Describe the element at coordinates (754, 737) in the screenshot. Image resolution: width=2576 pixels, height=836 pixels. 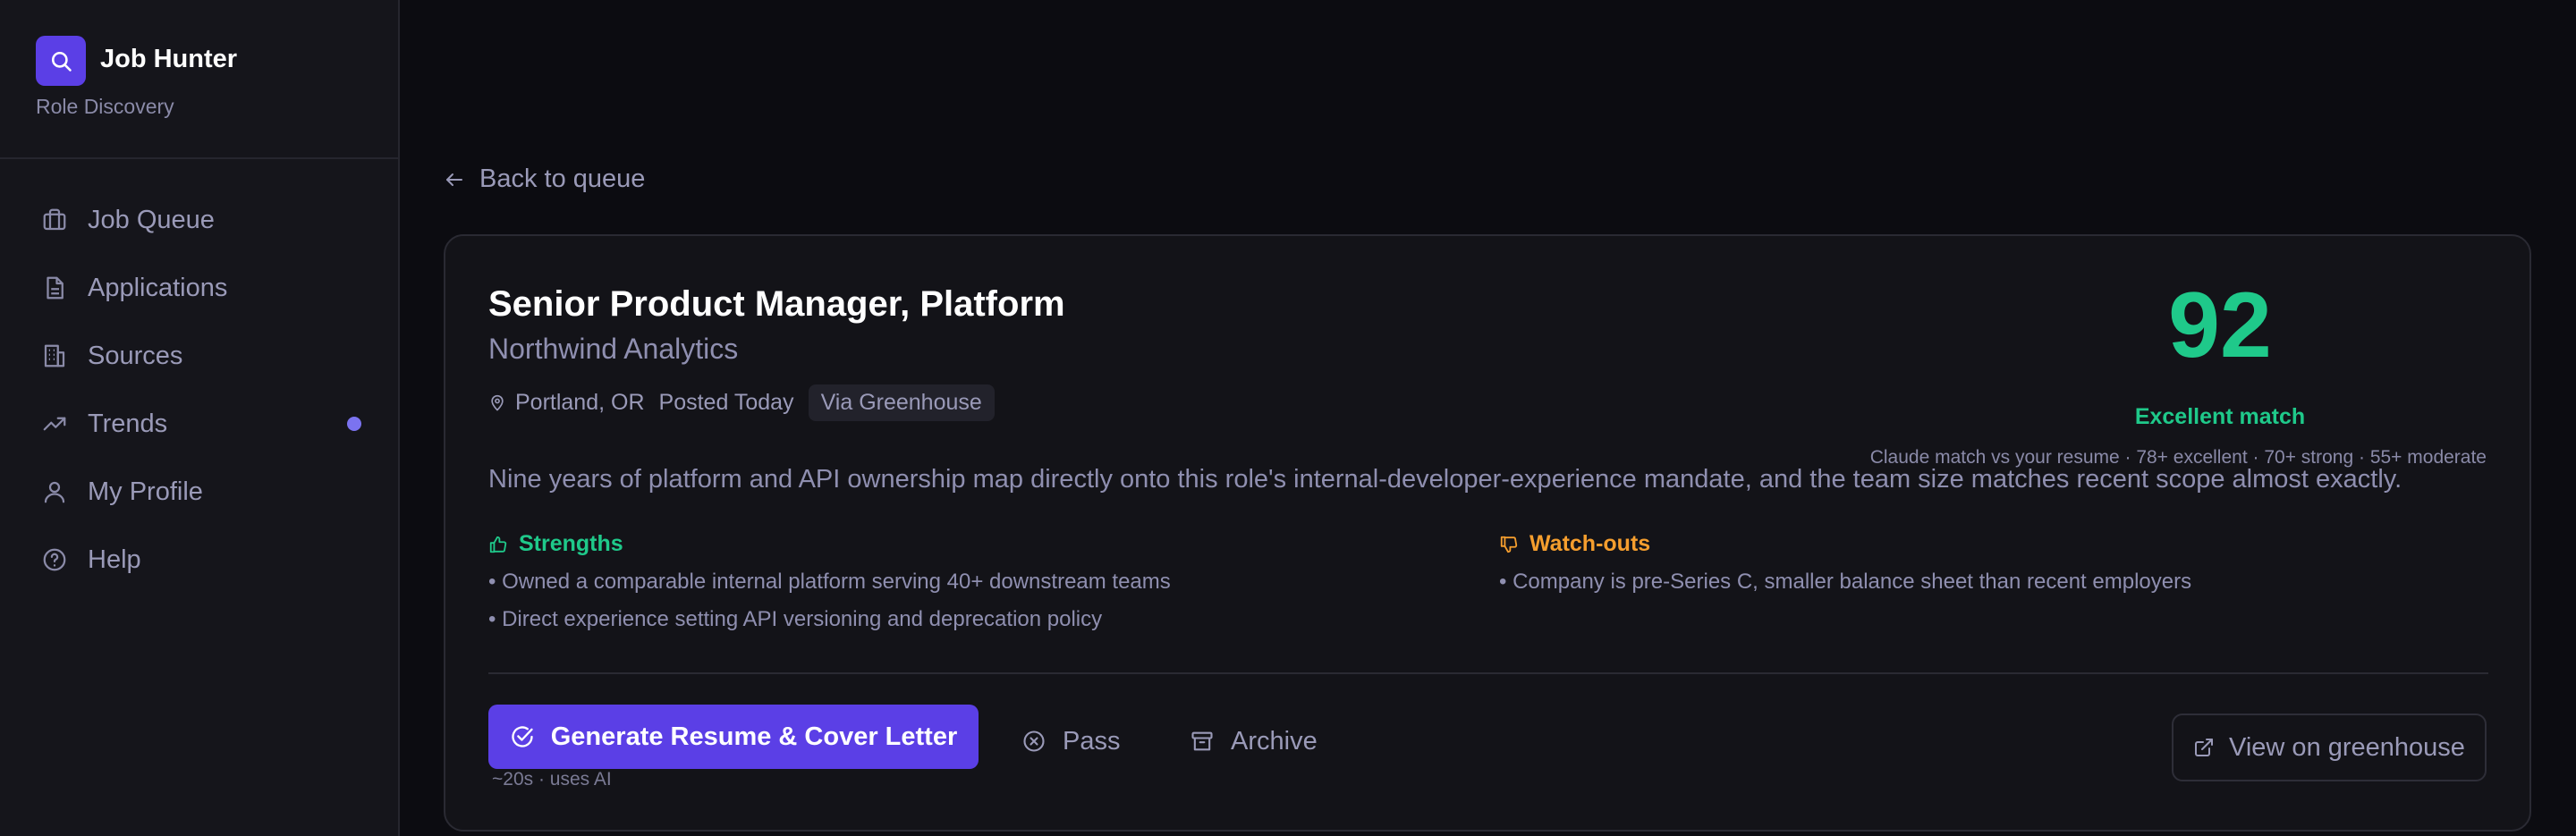
I see `generate-button-label: Generate Resume & Cover Letter` at that location.